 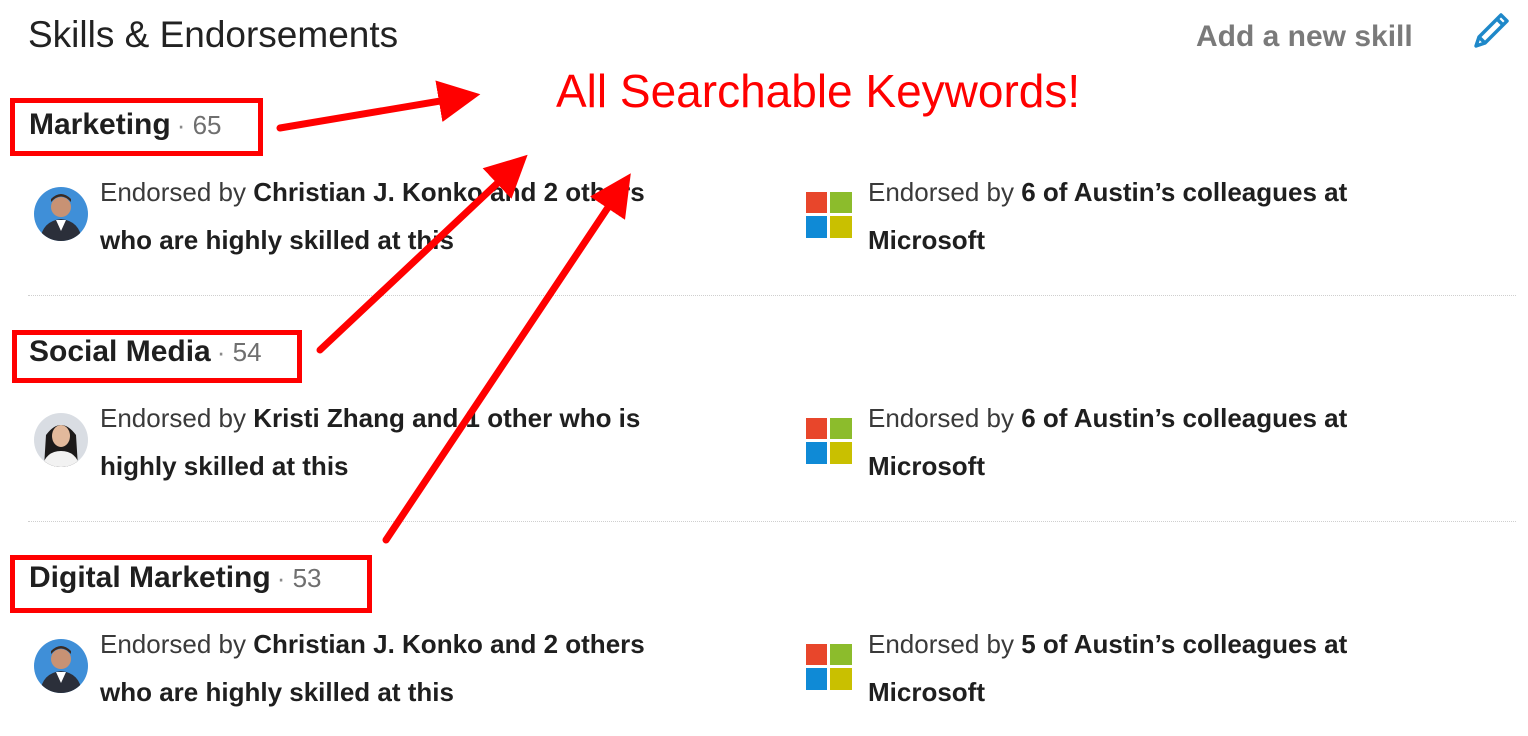 What do you see at coordinates (1184, 644) in the screenshot?
I see `colleagues-link: 5 of Austin’s colleagues at` at bounding box center [1184, 644].